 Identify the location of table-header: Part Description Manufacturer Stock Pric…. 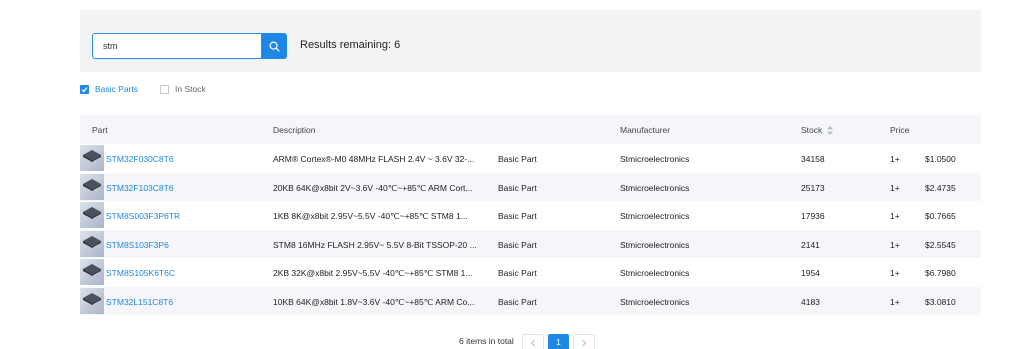
(530, 129).